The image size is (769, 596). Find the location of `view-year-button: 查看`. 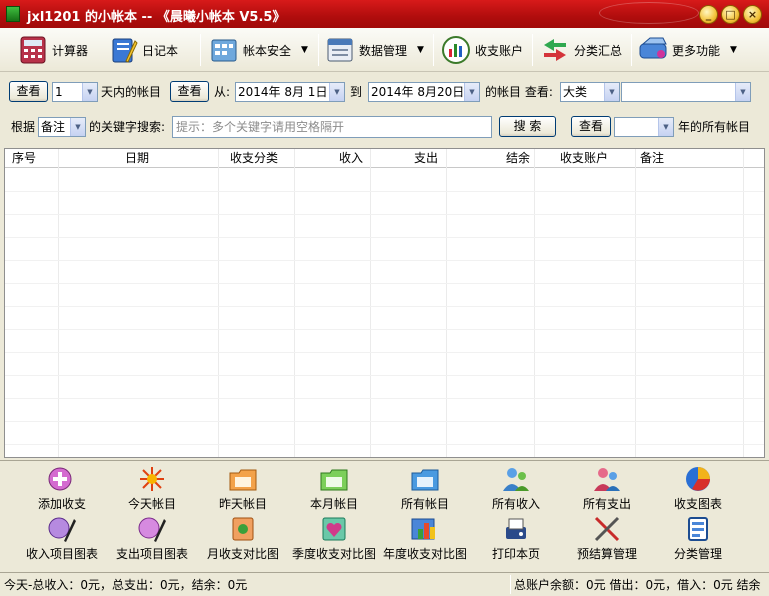

view-year-button: 查看 is located at coordinates (591, 126).